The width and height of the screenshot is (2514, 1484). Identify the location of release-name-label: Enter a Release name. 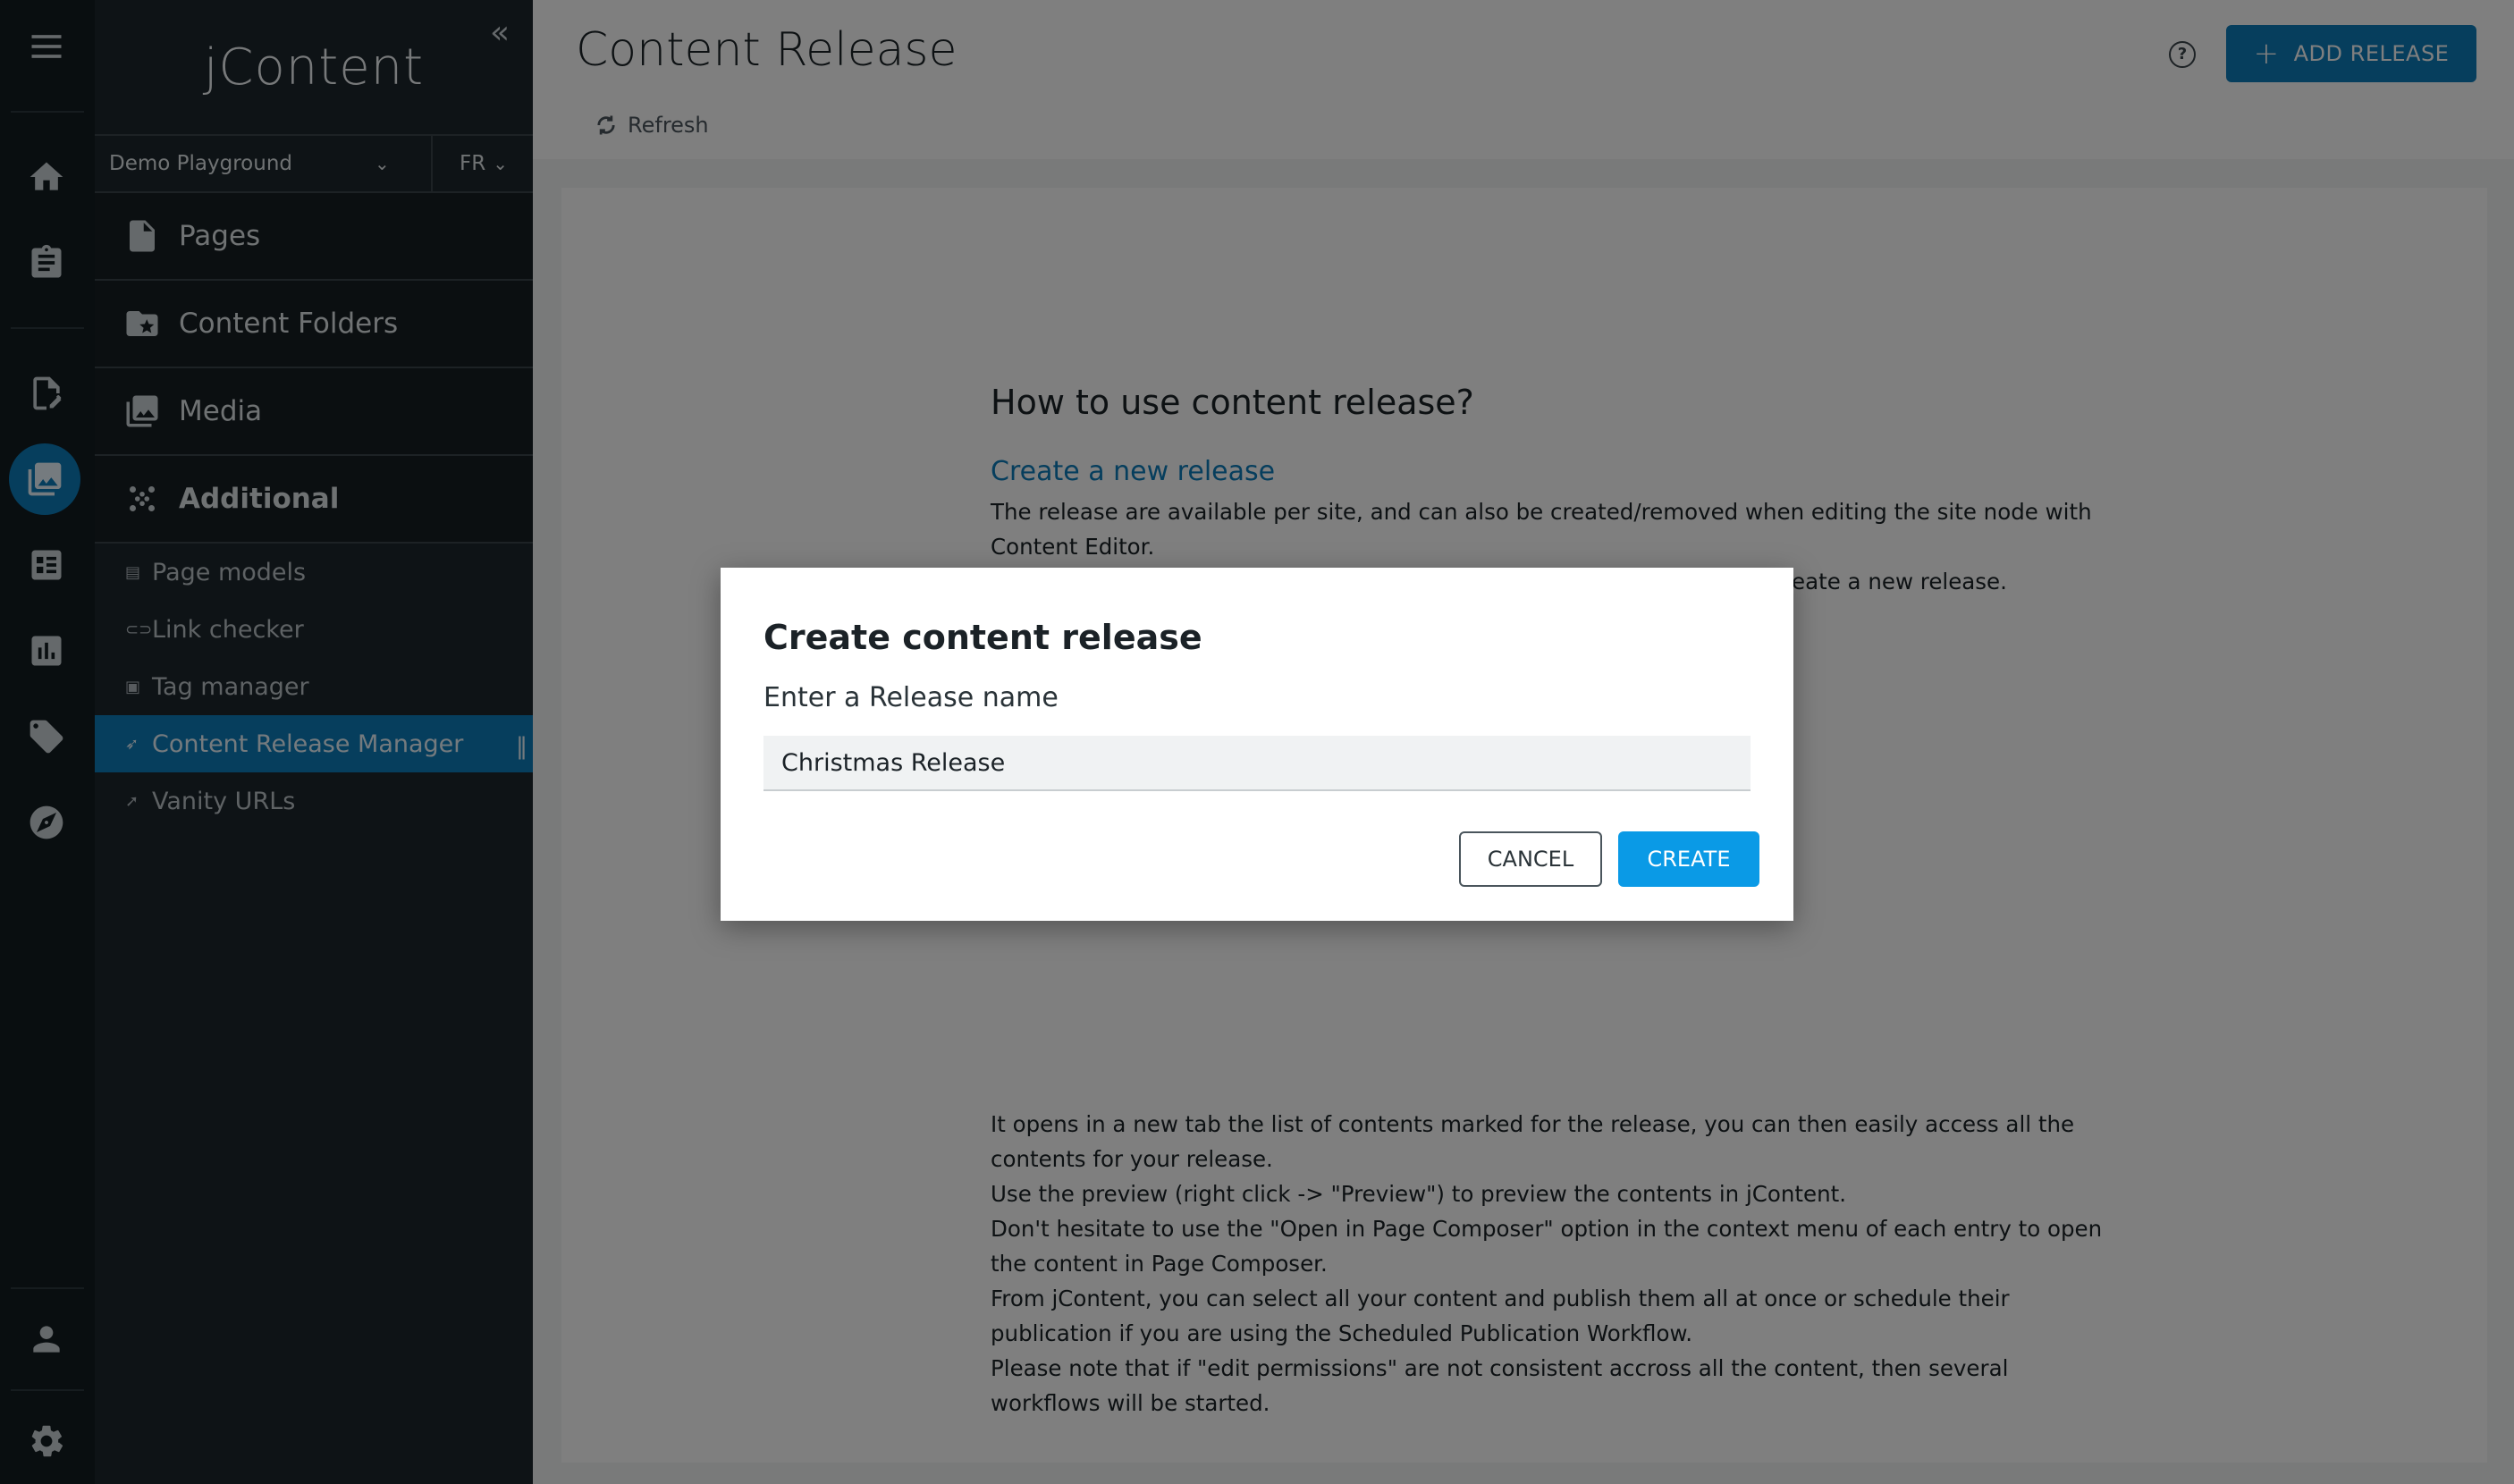
(911, 697).